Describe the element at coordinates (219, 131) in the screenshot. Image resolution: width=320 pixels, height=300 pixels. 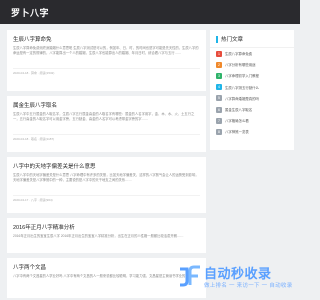
I see `rank-badge: 8` at that location.